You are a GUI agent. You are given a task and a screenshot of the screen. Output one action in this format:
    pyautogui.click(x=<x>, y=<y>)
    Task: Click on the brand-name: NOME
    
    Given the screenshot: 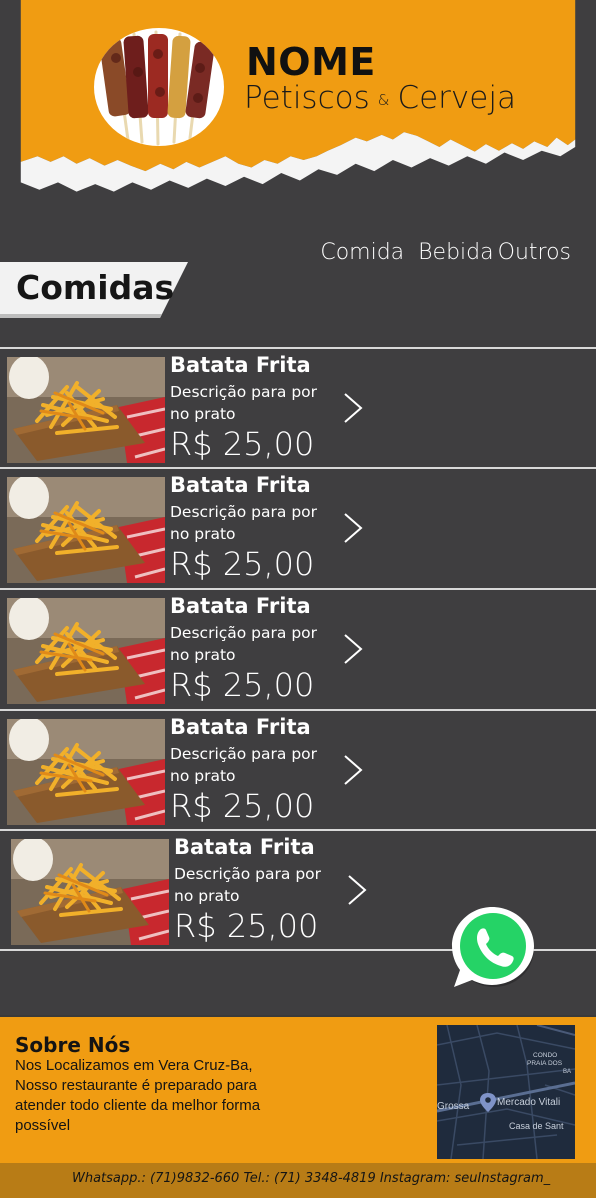 What is the action you would take?
    pyautogui.click(x=311, y=62)
    